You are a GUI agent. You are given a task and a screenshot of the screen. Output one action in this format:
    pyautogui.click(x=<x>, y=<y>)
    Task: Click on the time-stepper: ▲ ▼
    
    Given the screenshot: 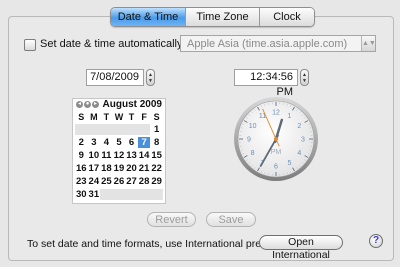 What is the action you would take?
    pyautogui.click(x=304, y=77)
    